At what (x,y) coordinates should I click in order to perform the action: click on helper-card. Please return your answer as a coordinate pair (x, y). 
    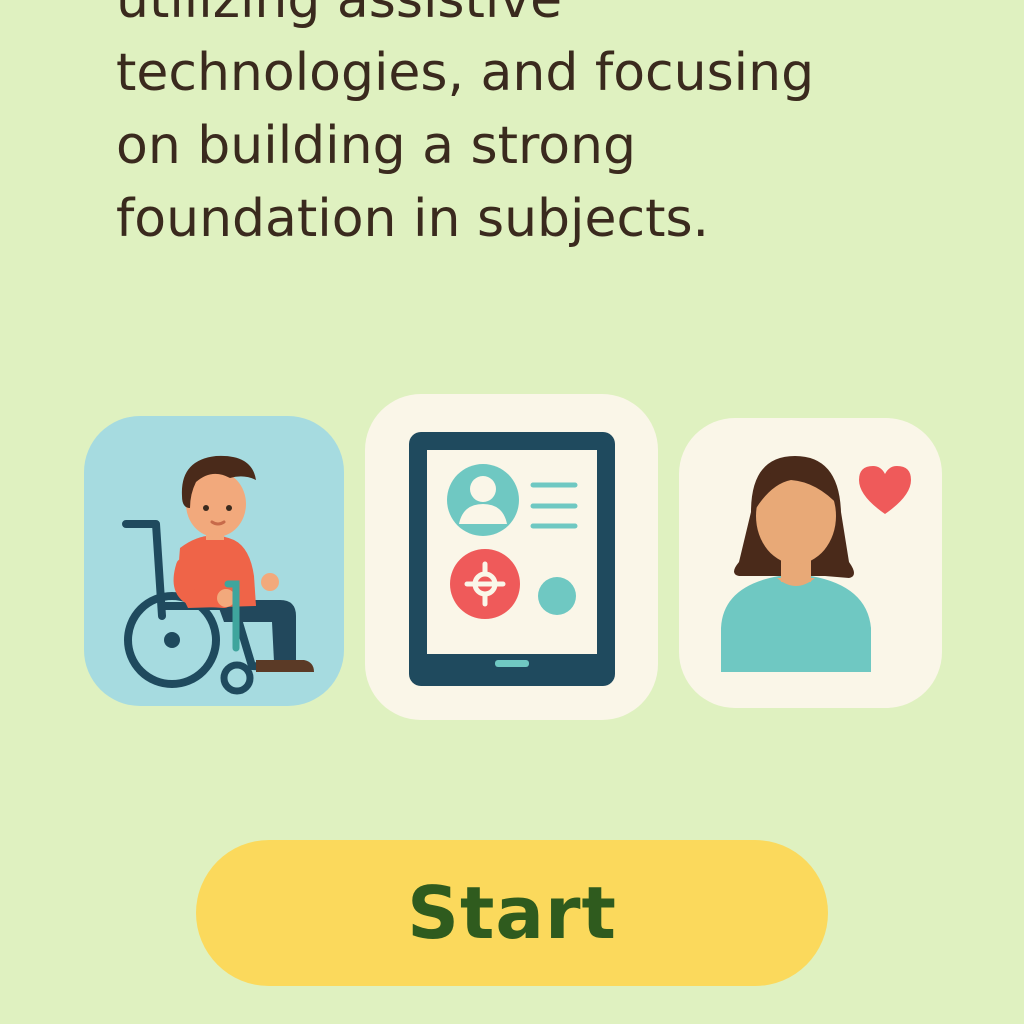
    Looking at the image, I should click on (810, 563).